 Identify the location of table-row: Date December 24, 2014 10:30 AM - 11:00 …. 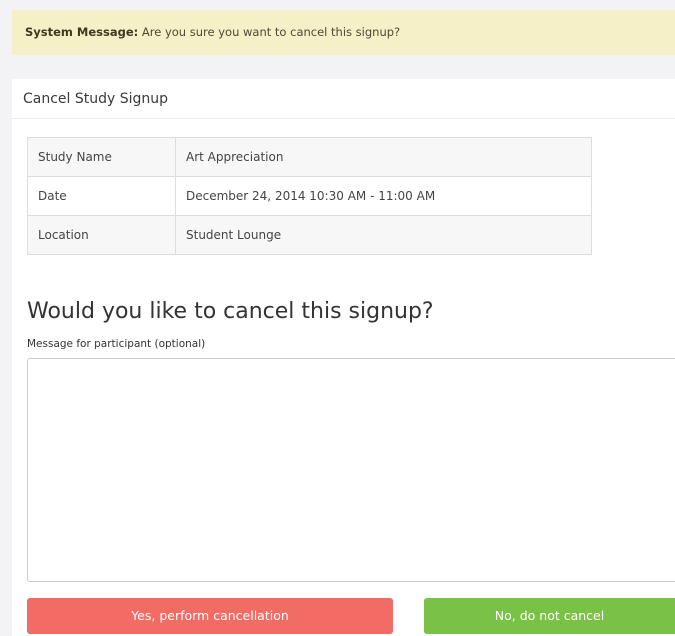
(309, 196).